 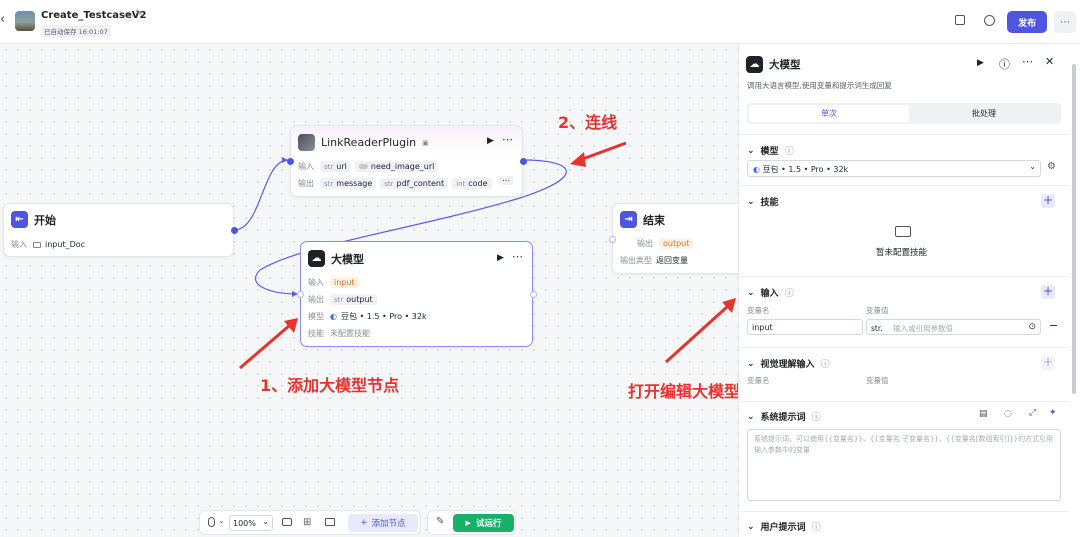 What do you see at coordinates (1053, 413) in the screenshot?
I see `ai-sparkle-icon: ✦` at bounding box center [1053, 413].